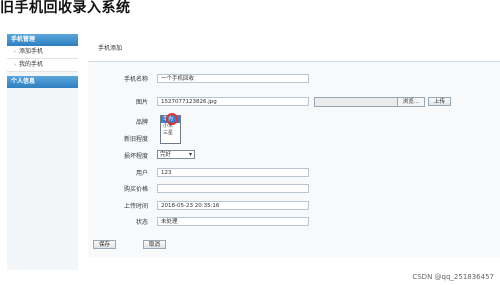 This screenshot has width=500, height=285. What do you see at coordinates (170, 133) in the screenshot?
I see `brand-option: 三星` at bounding box center [170, 133].